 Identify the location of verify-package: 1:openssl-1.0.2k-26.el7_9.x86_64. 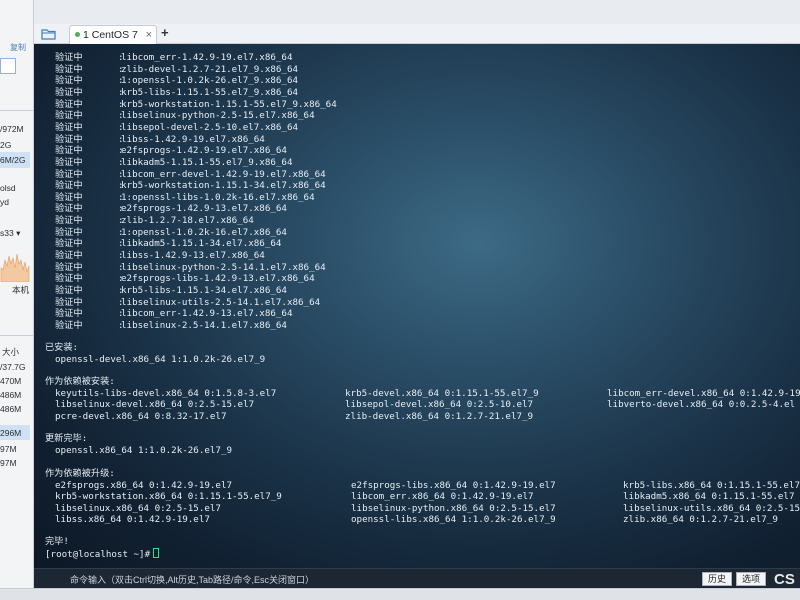
(210, 81).